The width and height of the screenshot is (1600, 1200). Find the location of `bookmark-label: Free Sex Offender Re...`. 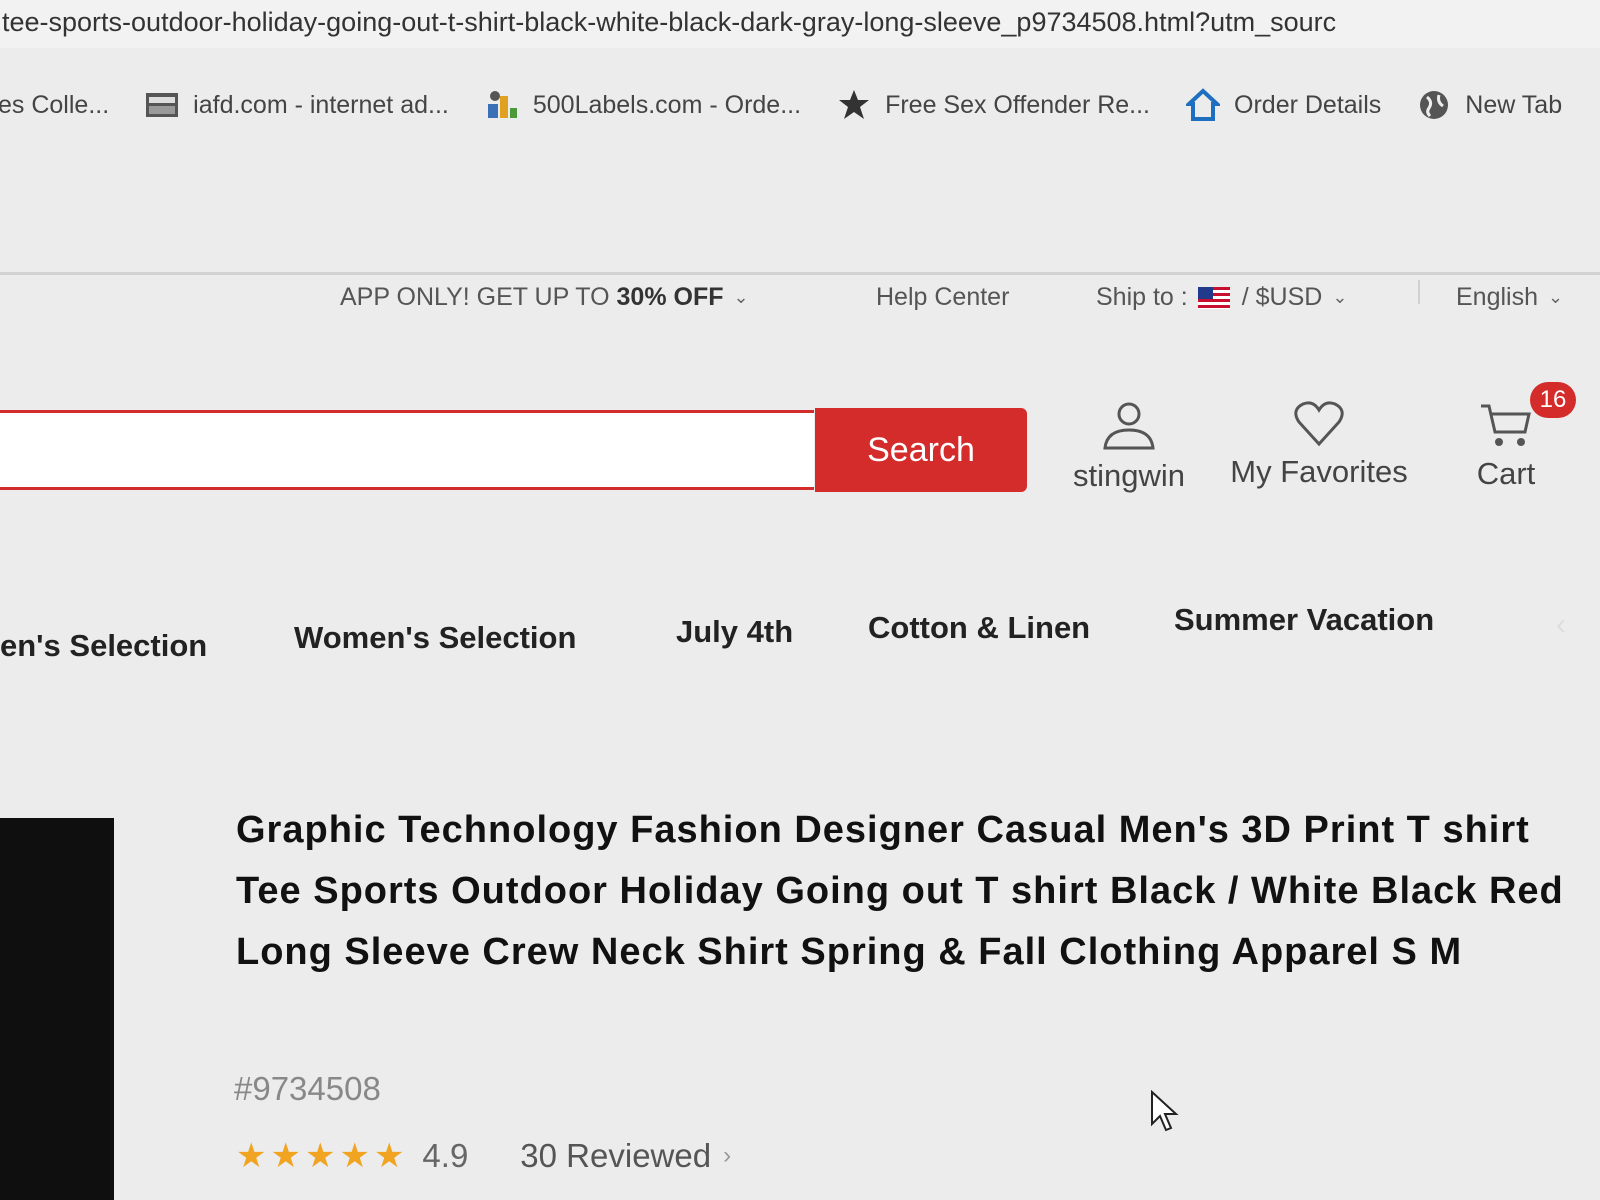

bookmark-label: Free Sex Offender Re... is located at coordinates (1018, 104).